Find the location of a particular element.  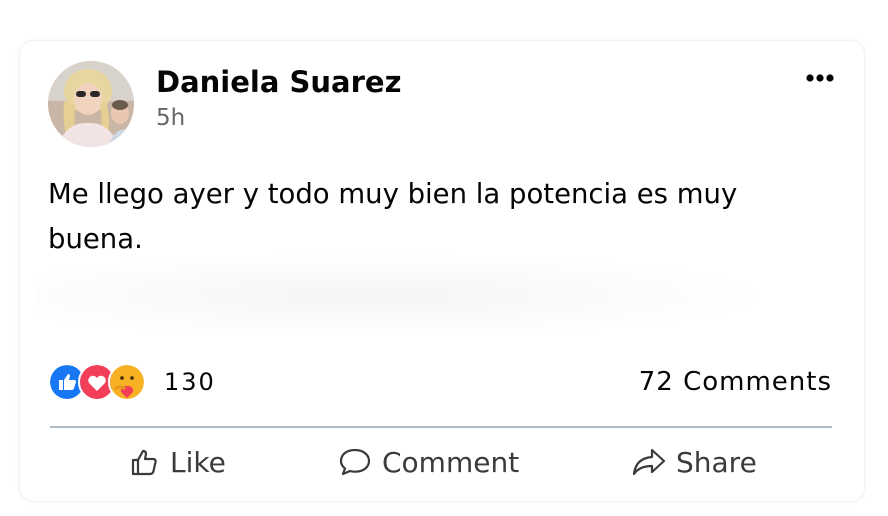

like-button: Like is located at coordinates (178, 462).